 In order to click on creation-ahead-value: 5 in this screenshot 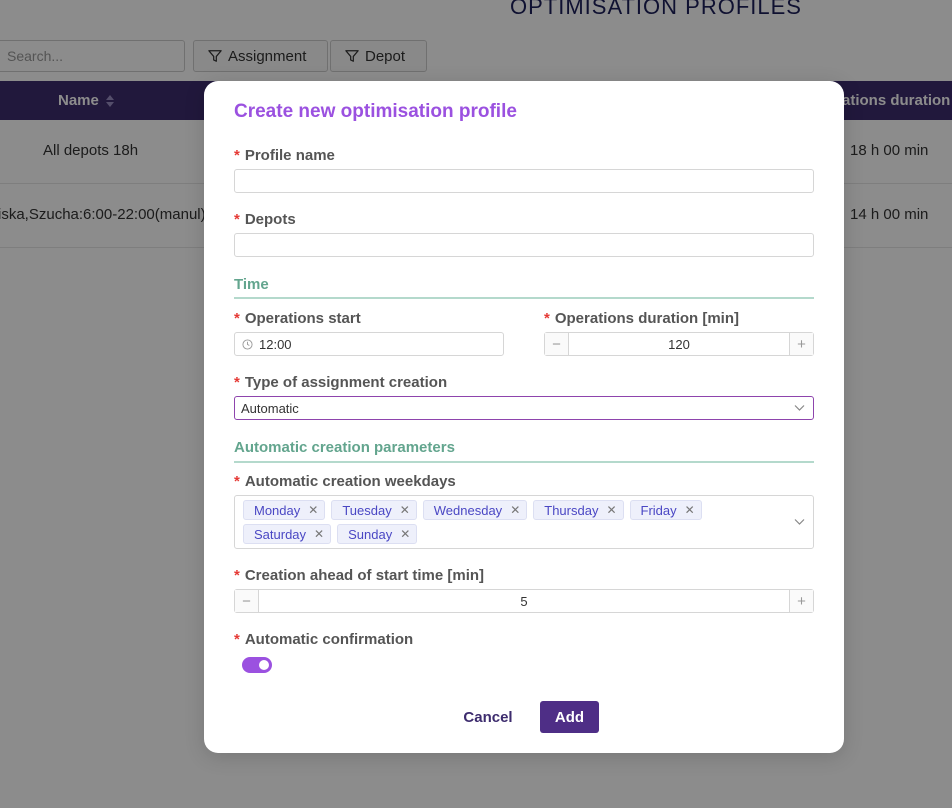, I will do `click(524, 601)`.